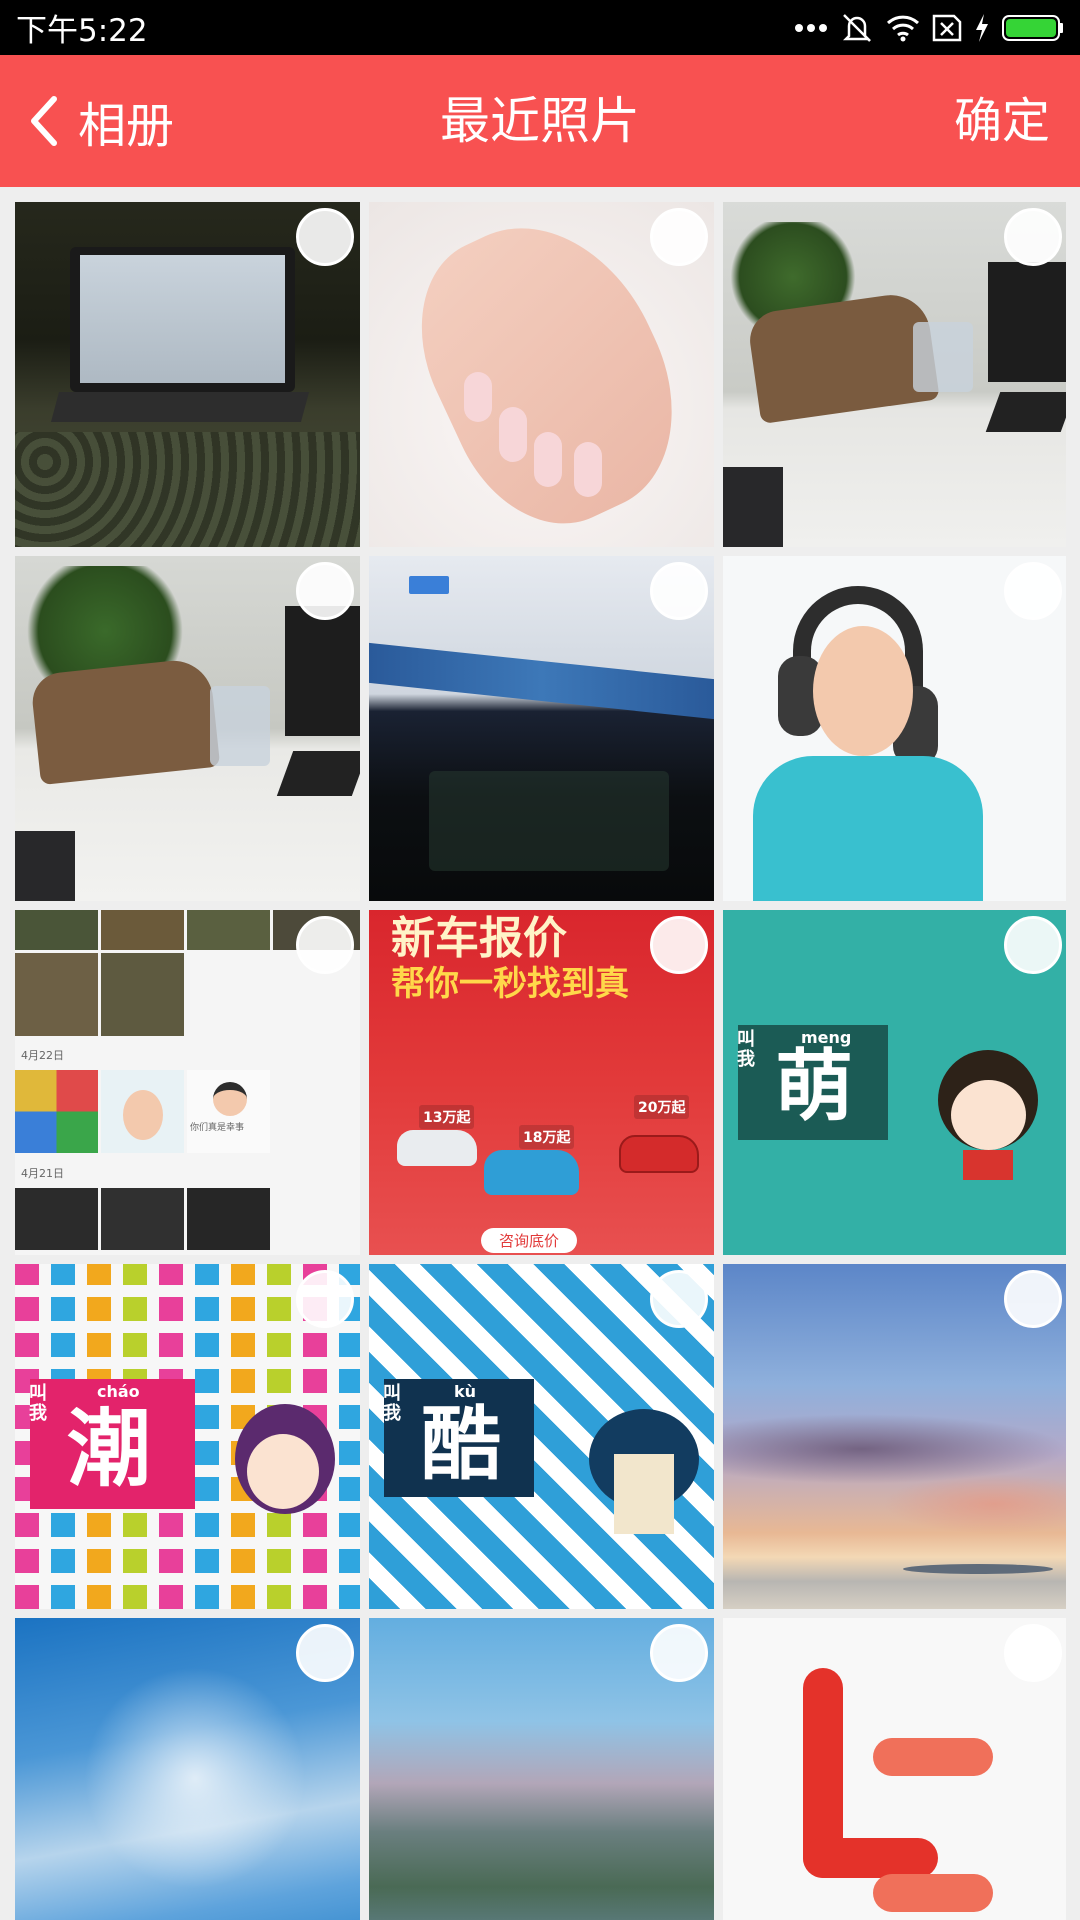  Describe the element at coordinates (982, 27) in the screenshot. I see `charging-bolt-icon` at that location.